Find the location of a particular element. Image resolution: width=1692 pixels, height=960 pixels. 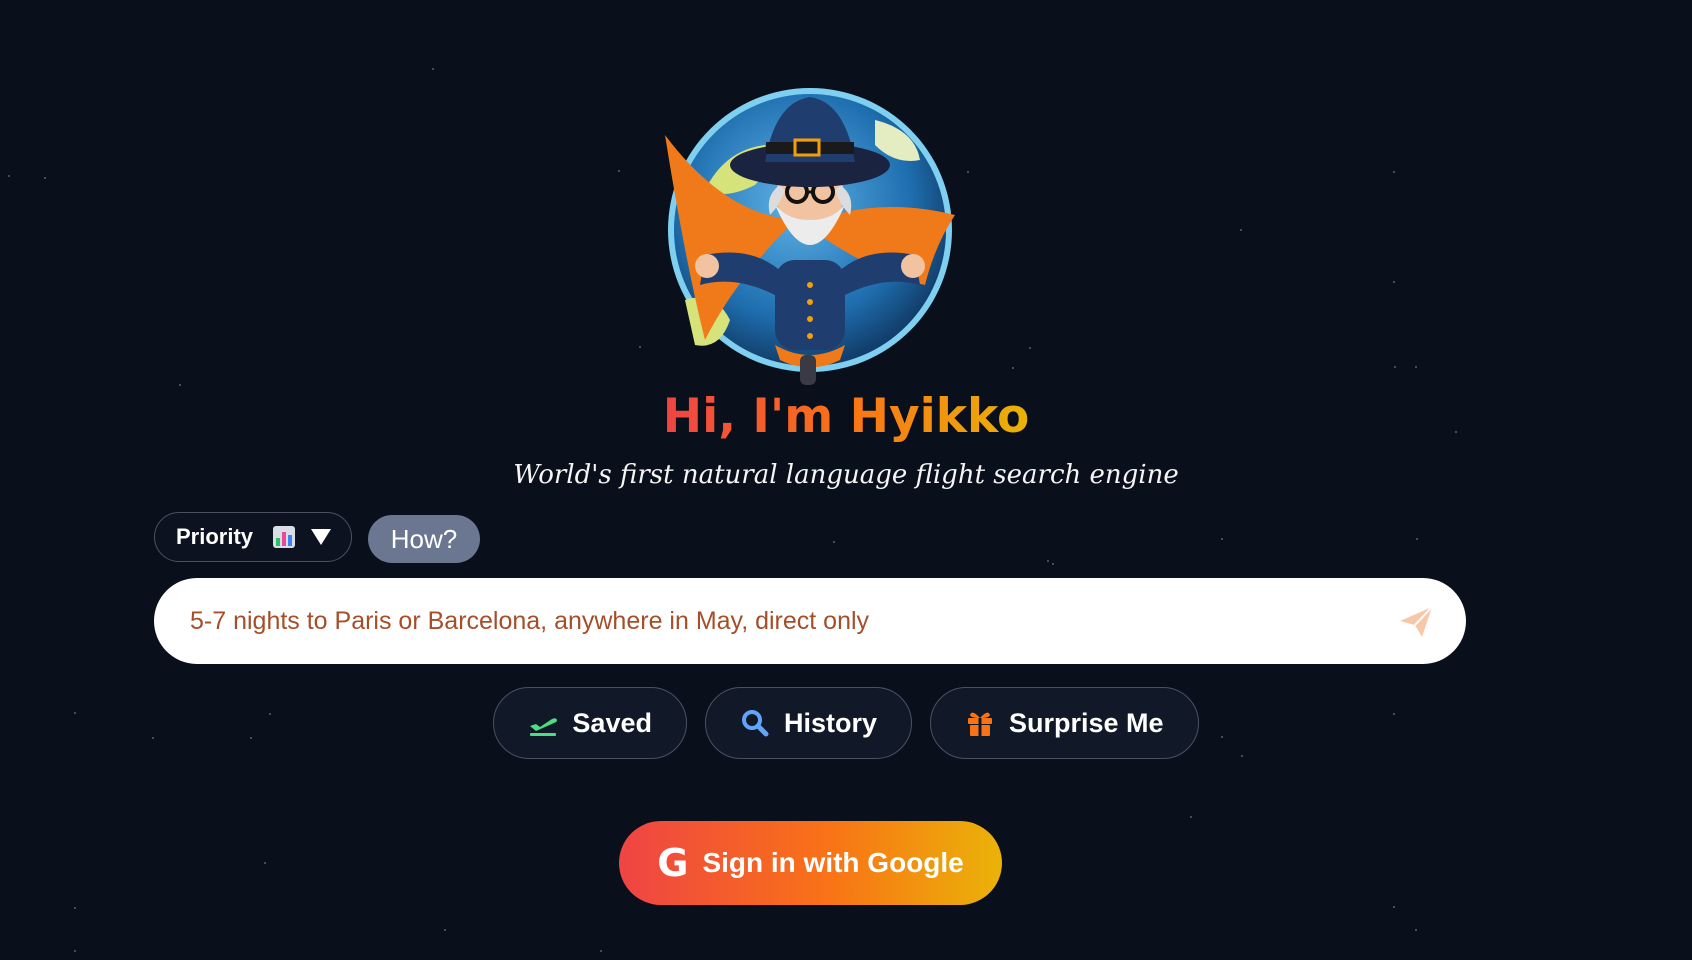

search-icon is located at coordinates (755, 723).